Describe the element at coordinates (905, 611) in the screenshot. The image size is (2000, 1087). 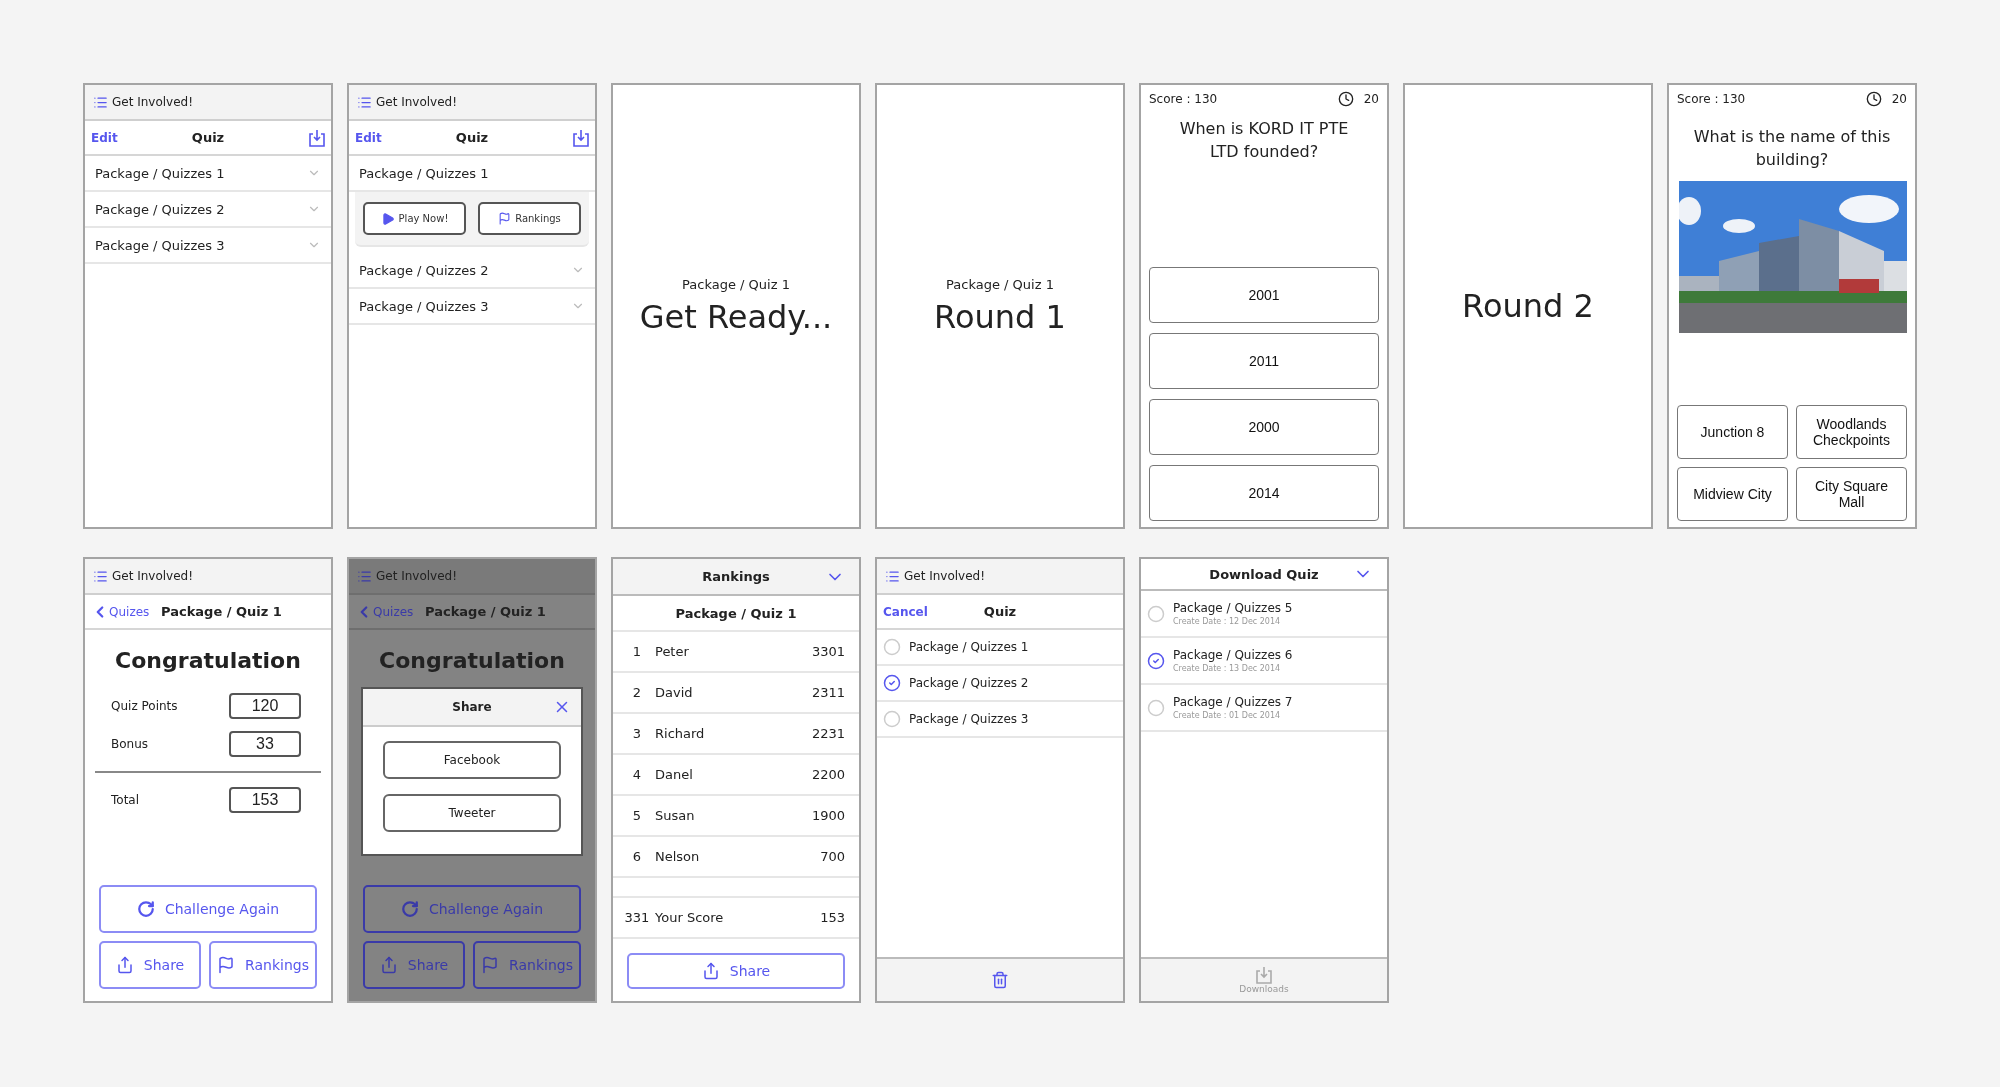
I see `cancel-link: Cancel` at that location.